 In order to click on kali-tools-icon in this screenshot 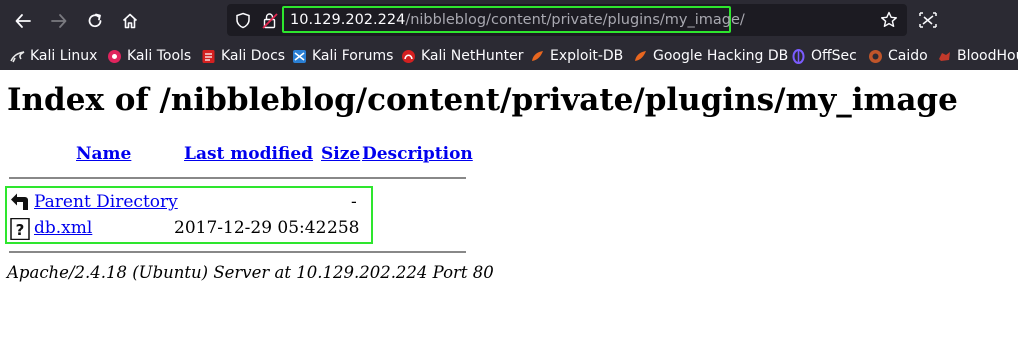, I will do `click(114, 56)`.